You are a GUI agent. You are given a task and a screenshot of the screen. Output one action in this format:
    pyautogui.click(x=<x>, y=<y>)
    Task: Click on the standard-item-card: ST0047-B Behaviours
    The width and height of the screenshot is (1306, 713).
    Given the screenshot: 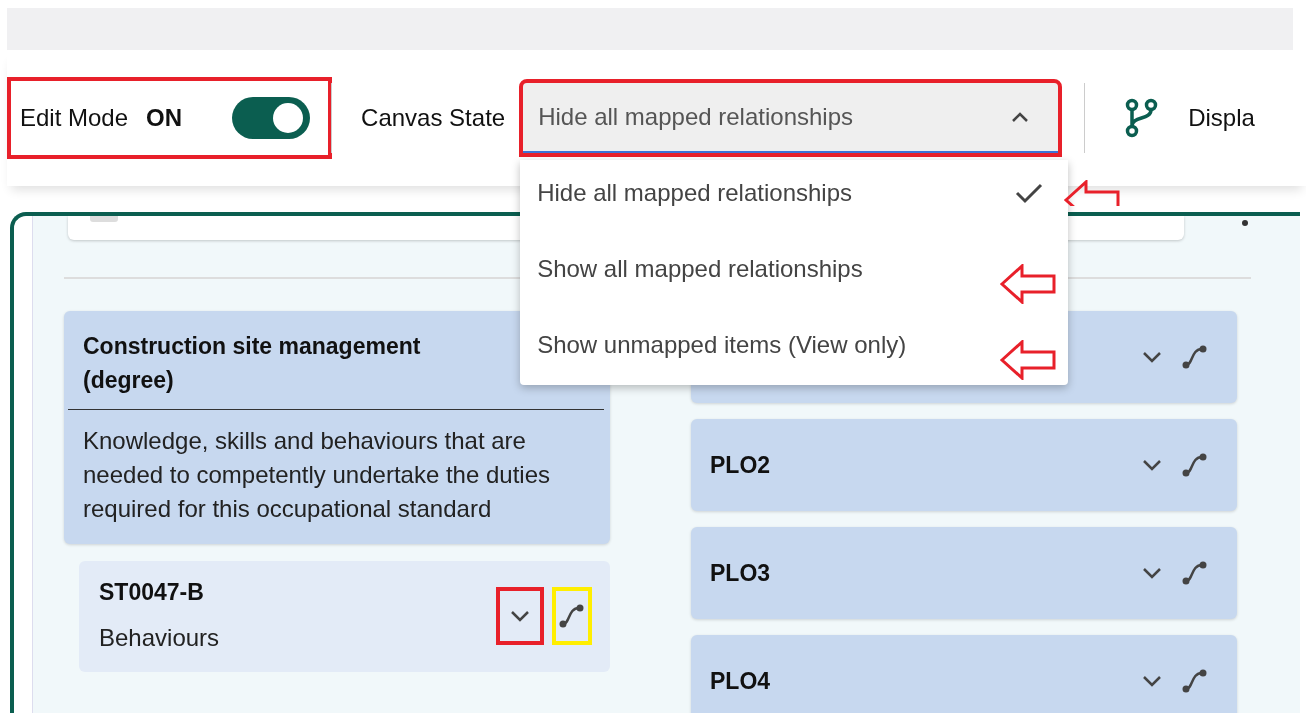 What is the action you would take?
    pyautogui.click(x=344, y=616)
    